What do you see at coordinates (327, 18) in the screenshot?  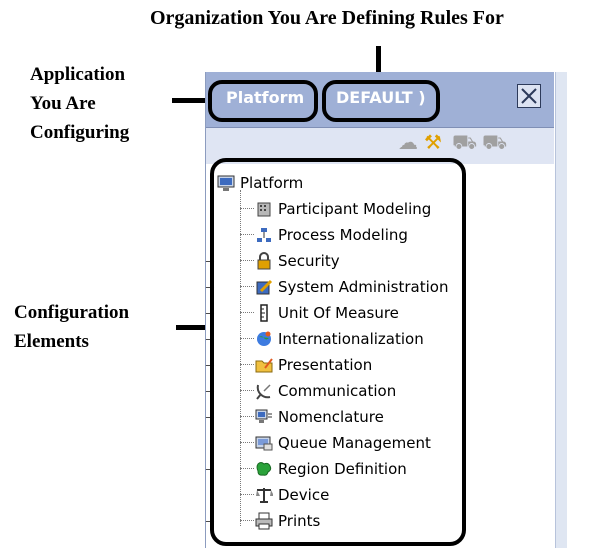 I see `organization-annotation: Organization You Are Defining Rules For` at bounding box center [327, 18].